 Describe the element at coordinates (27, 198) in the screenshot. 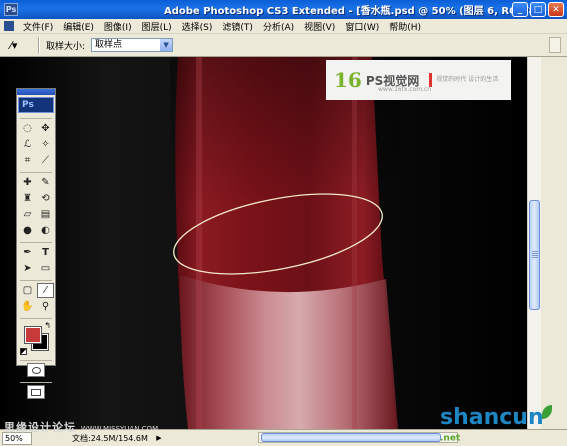

I see `stamp-icon: ♜` at that location.